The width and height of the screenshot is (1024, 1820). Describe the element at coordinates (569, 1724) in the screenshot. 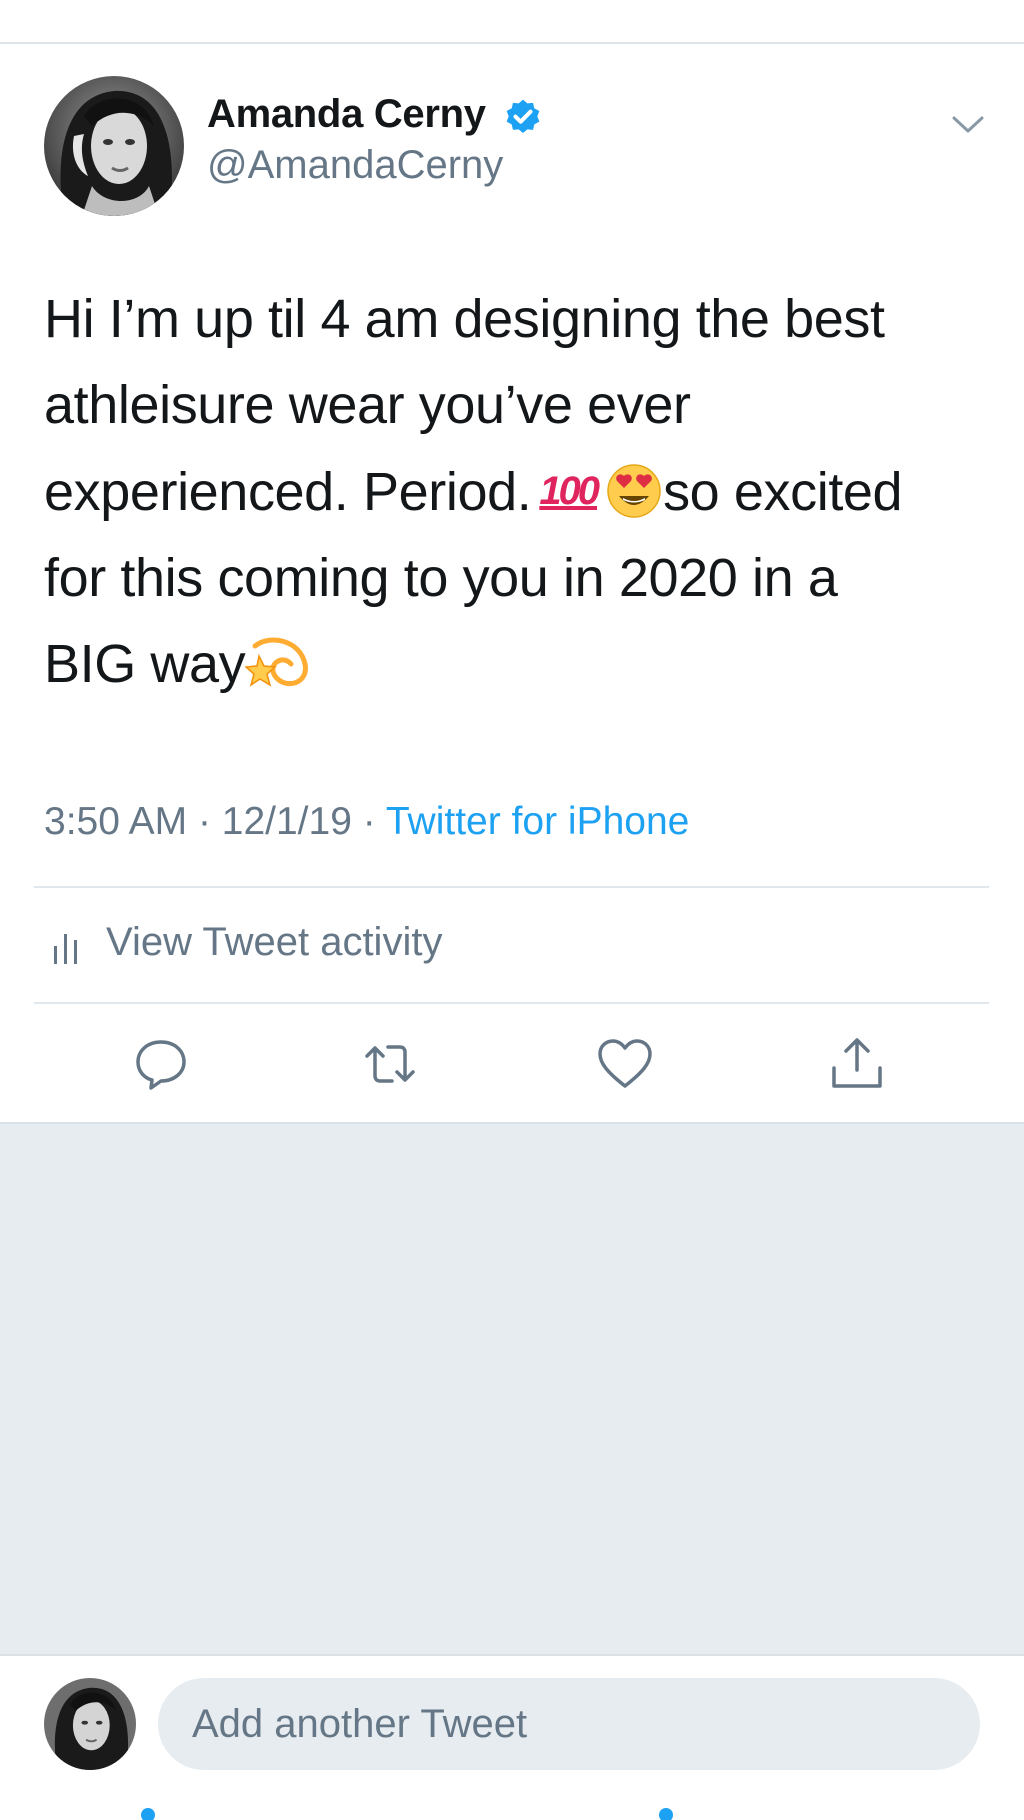

I see `add-another-tweet-input: Add another Tweet` at that location.